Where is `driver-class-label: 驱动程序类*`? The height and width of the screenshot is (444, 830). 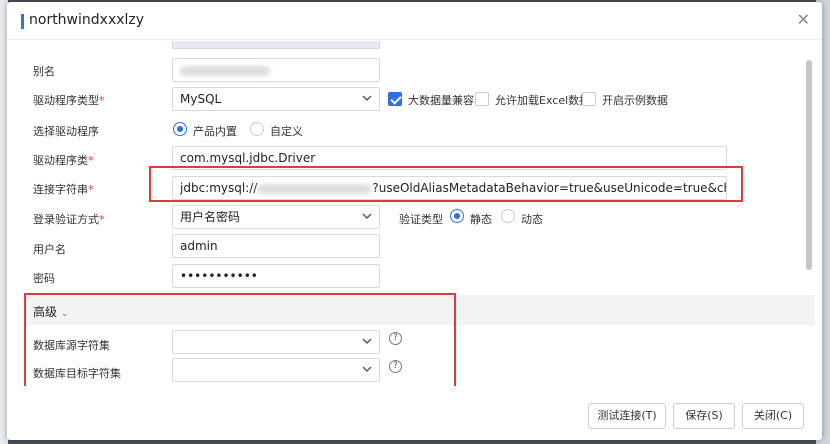
driver-class-label: 驱动程序类* is located at coordinates (63, 160).